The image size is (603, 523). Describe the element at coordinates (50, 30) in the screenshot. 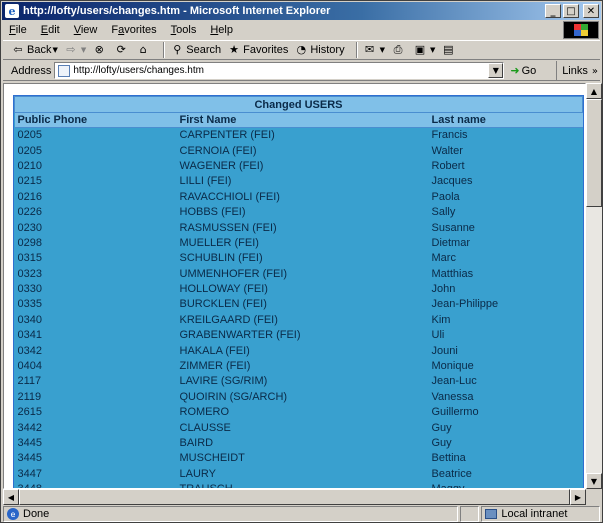

I see `menu-edit: Edit` at that location.